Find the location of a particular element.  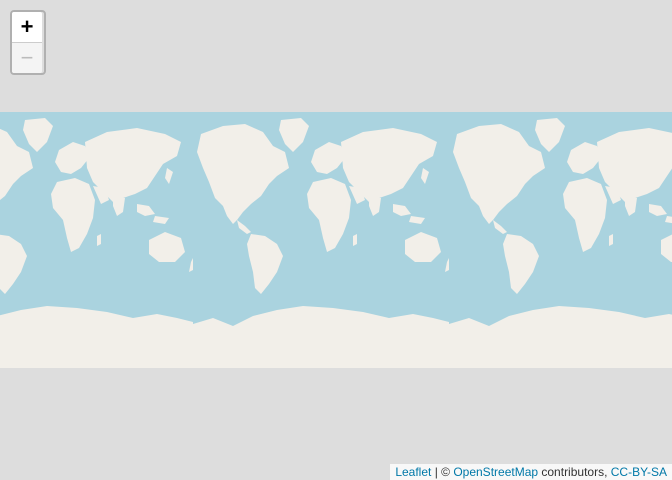

openstreetmap-link: OpenStreetMap is located at coordinates (495, 472).